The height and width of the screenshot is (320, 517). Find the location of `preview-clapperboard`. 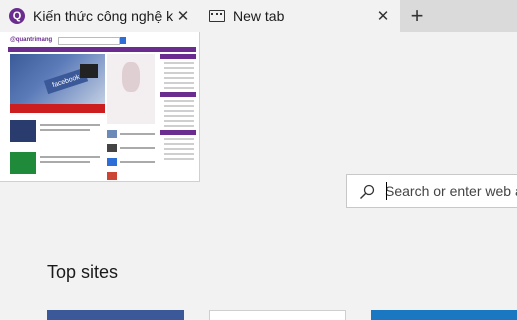

preview-clapperboard is located at coordinates (89, 71).